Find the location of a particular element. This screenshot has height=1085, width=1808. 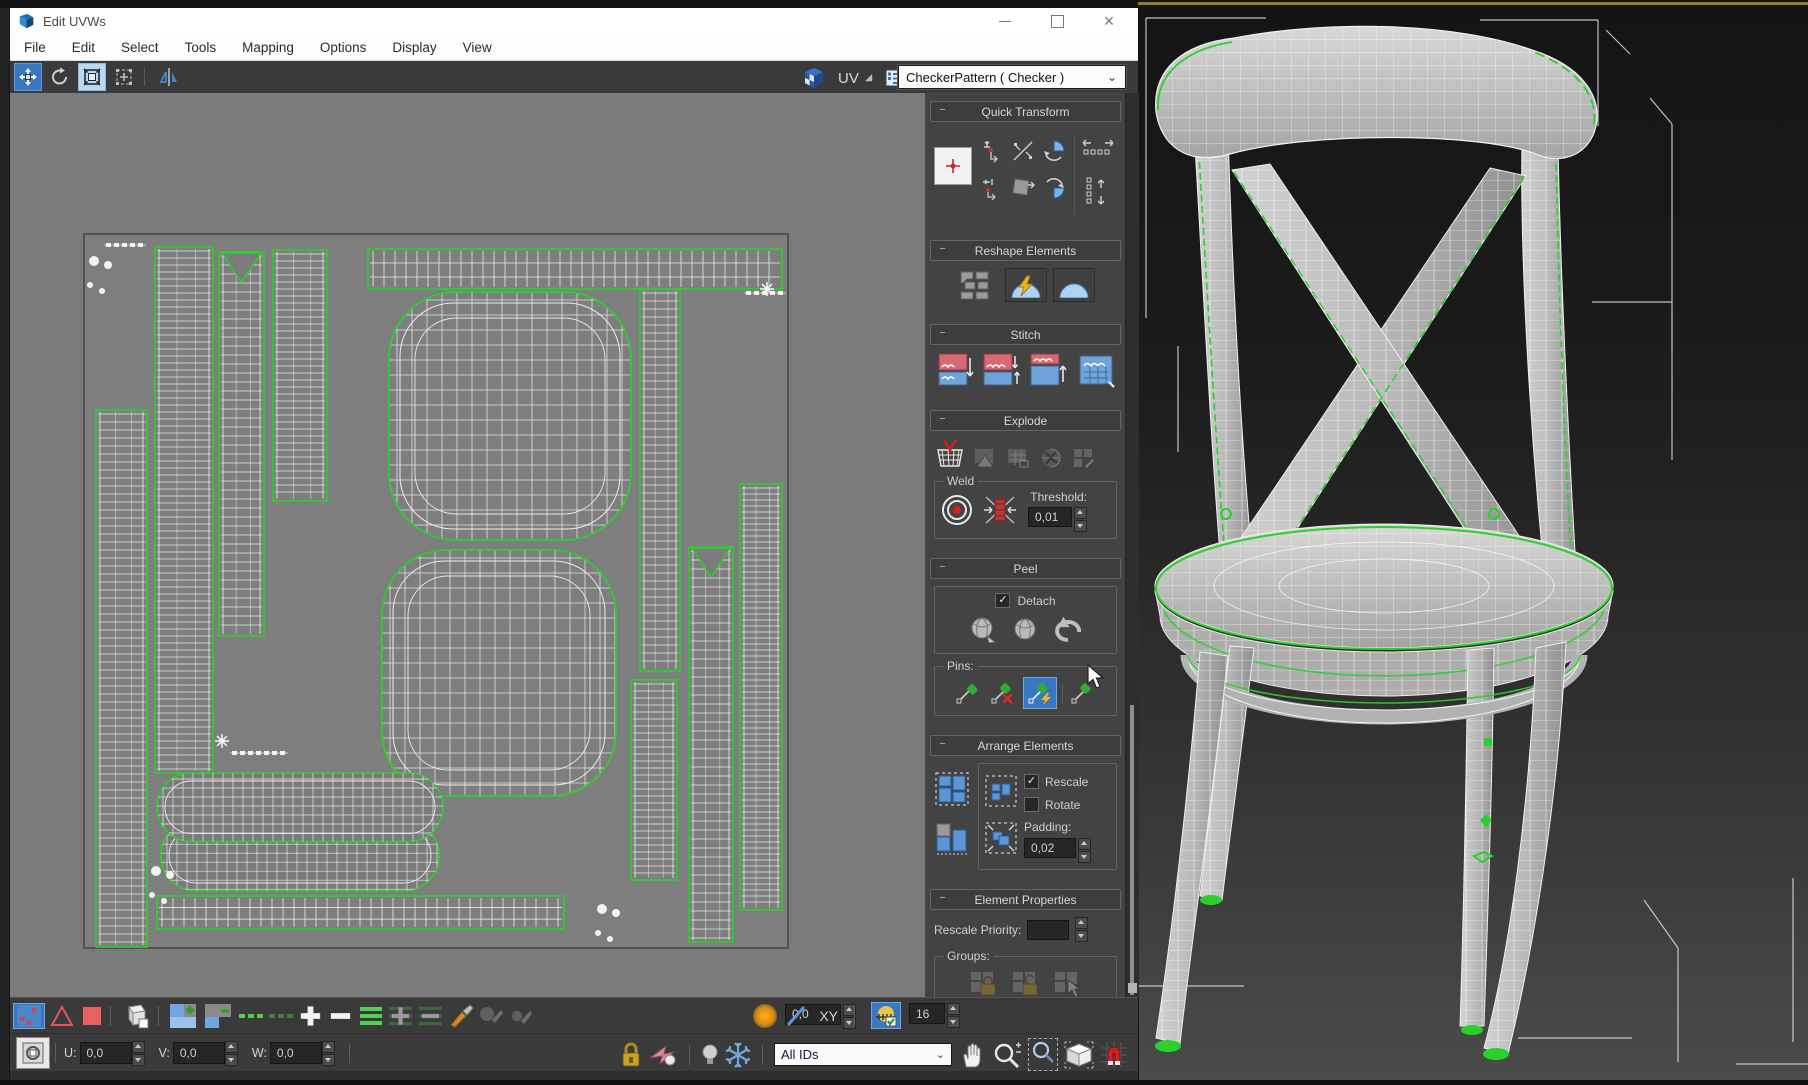

rollout-header-quick-transform: − Quick Transform is located at coordinates (1025, 111).